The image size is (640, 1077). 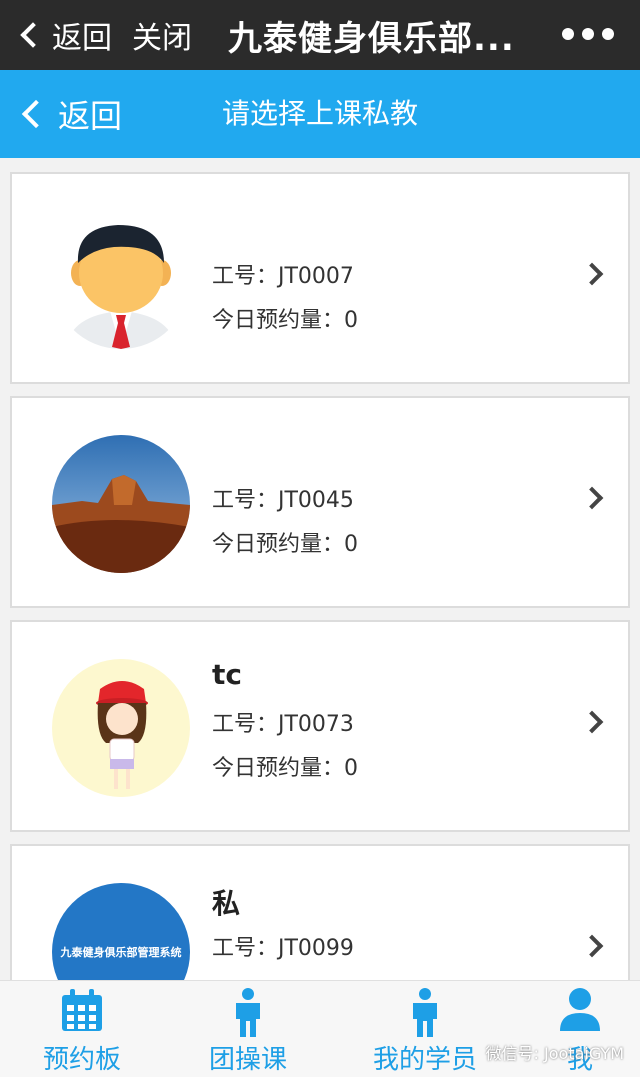 I want to click on tab-group-class: 团操课, so click(x=248, y=1029).